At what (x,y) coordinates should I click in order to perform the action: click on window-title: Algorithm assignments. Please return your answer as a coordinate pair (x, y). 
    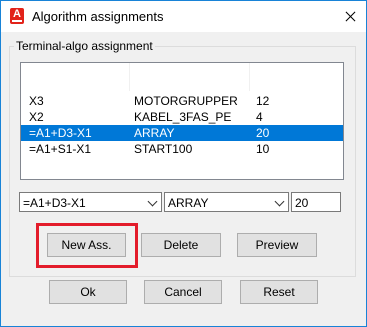
    Looking at the image, I should click on (98, 16).